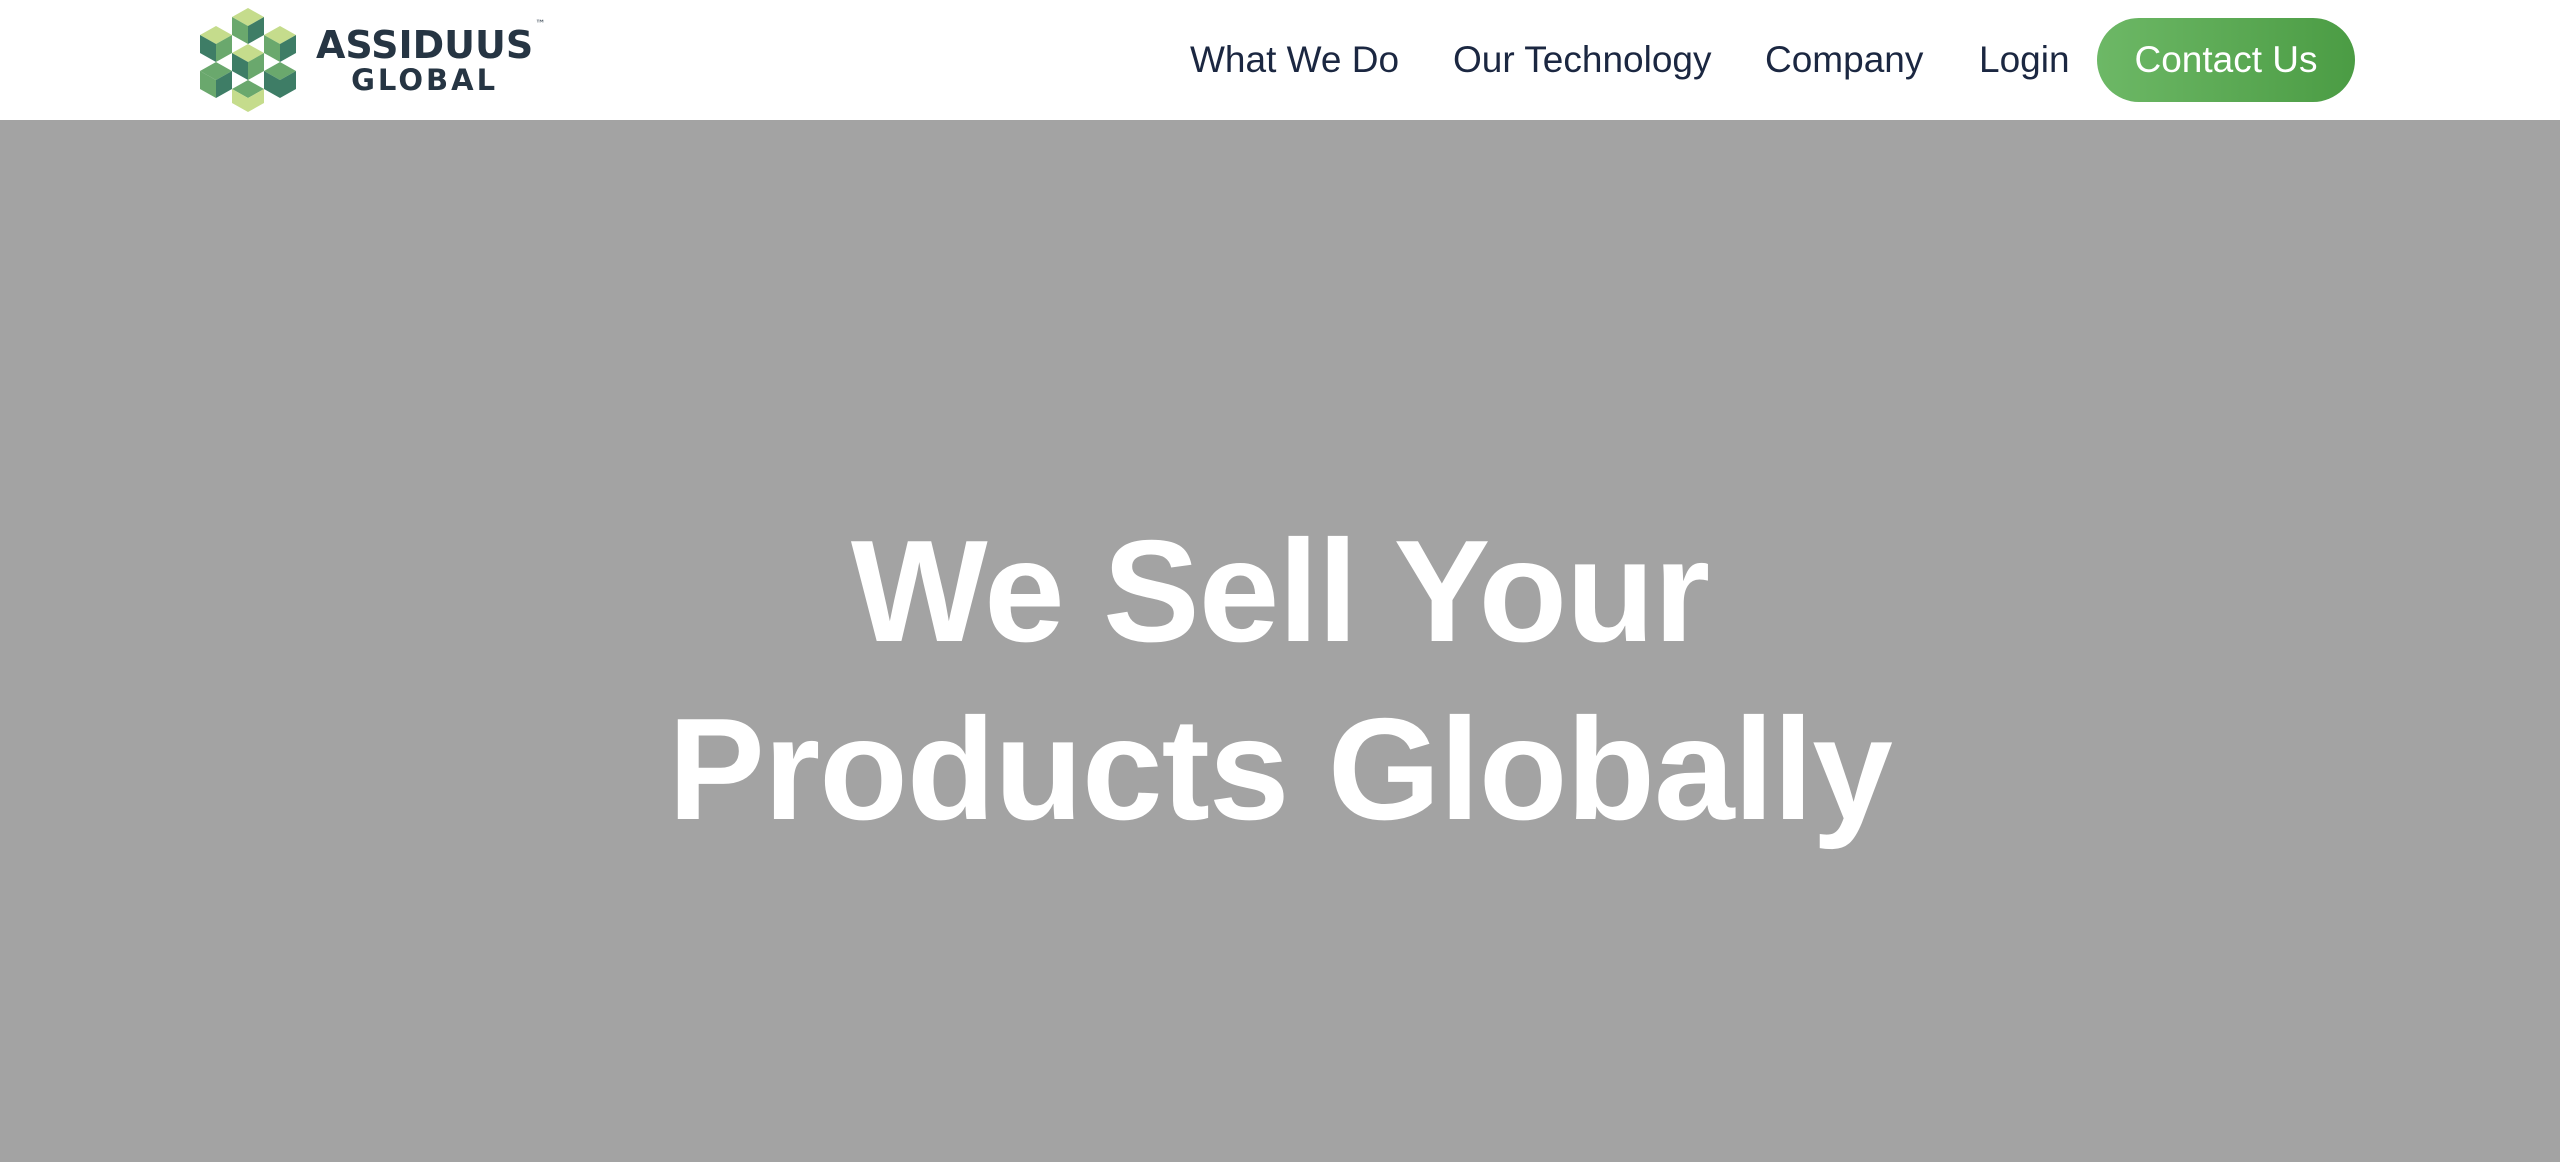 The width and height of the screenshot is (2560, 1162). Describe the element at coordinates (1294, 60) in the screenshot. I see `nav-what-we-do: What We Do` at that location.